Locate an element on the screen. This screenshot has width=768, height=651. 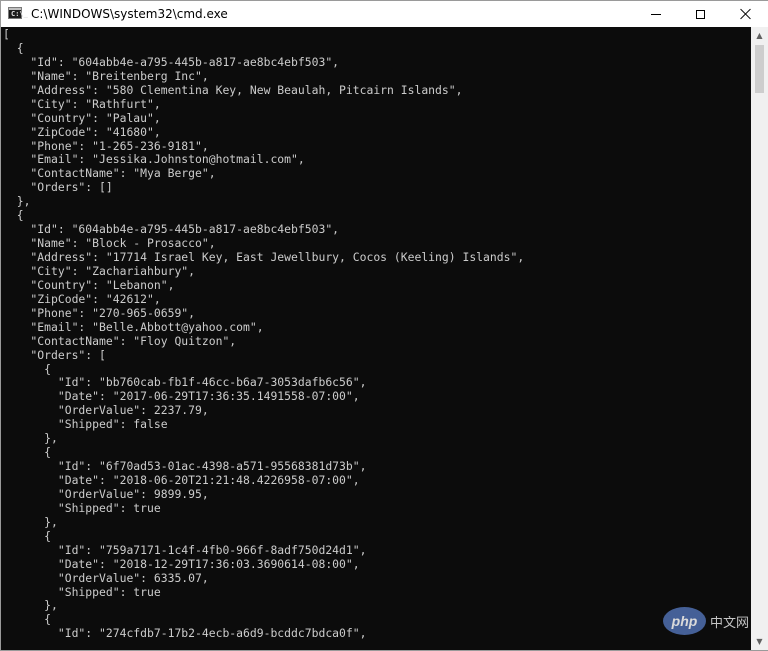
scrollbar-thumb is located at coordinates (759, 69).